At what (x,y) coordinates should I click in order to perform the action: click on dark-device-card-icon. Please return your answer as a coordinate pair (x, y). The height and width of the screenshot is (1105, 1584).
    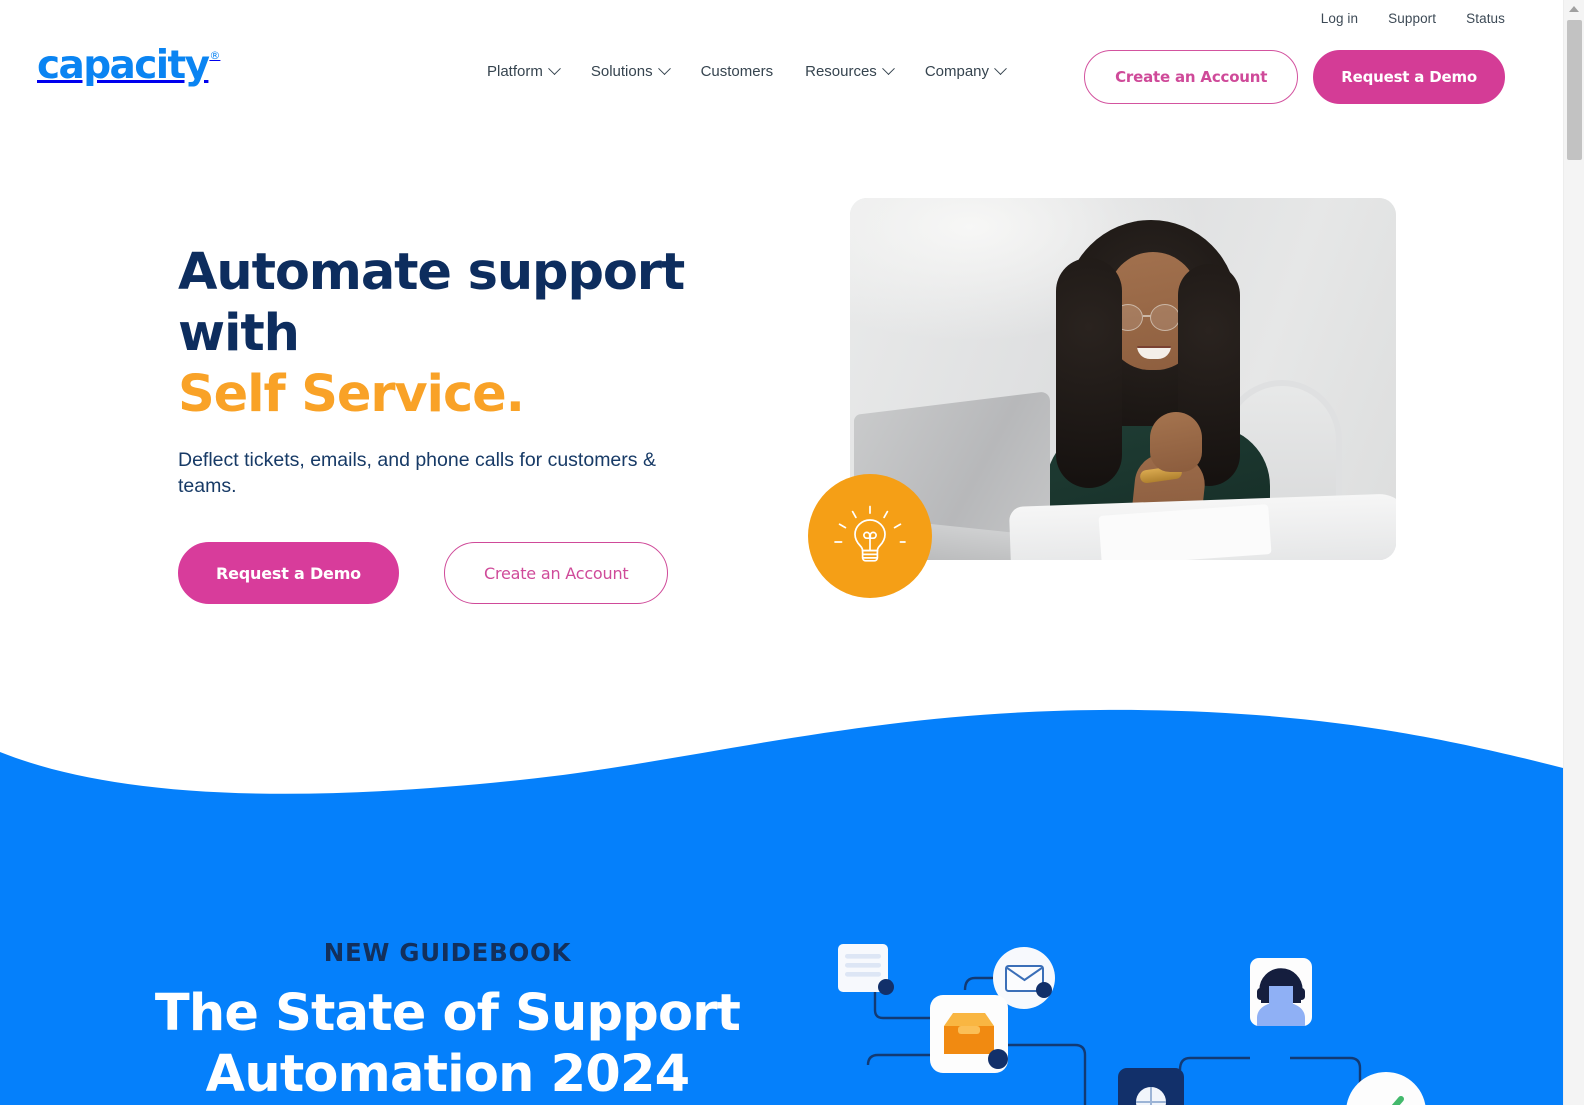
    Looking at the image, I should click on (1151, 1086).